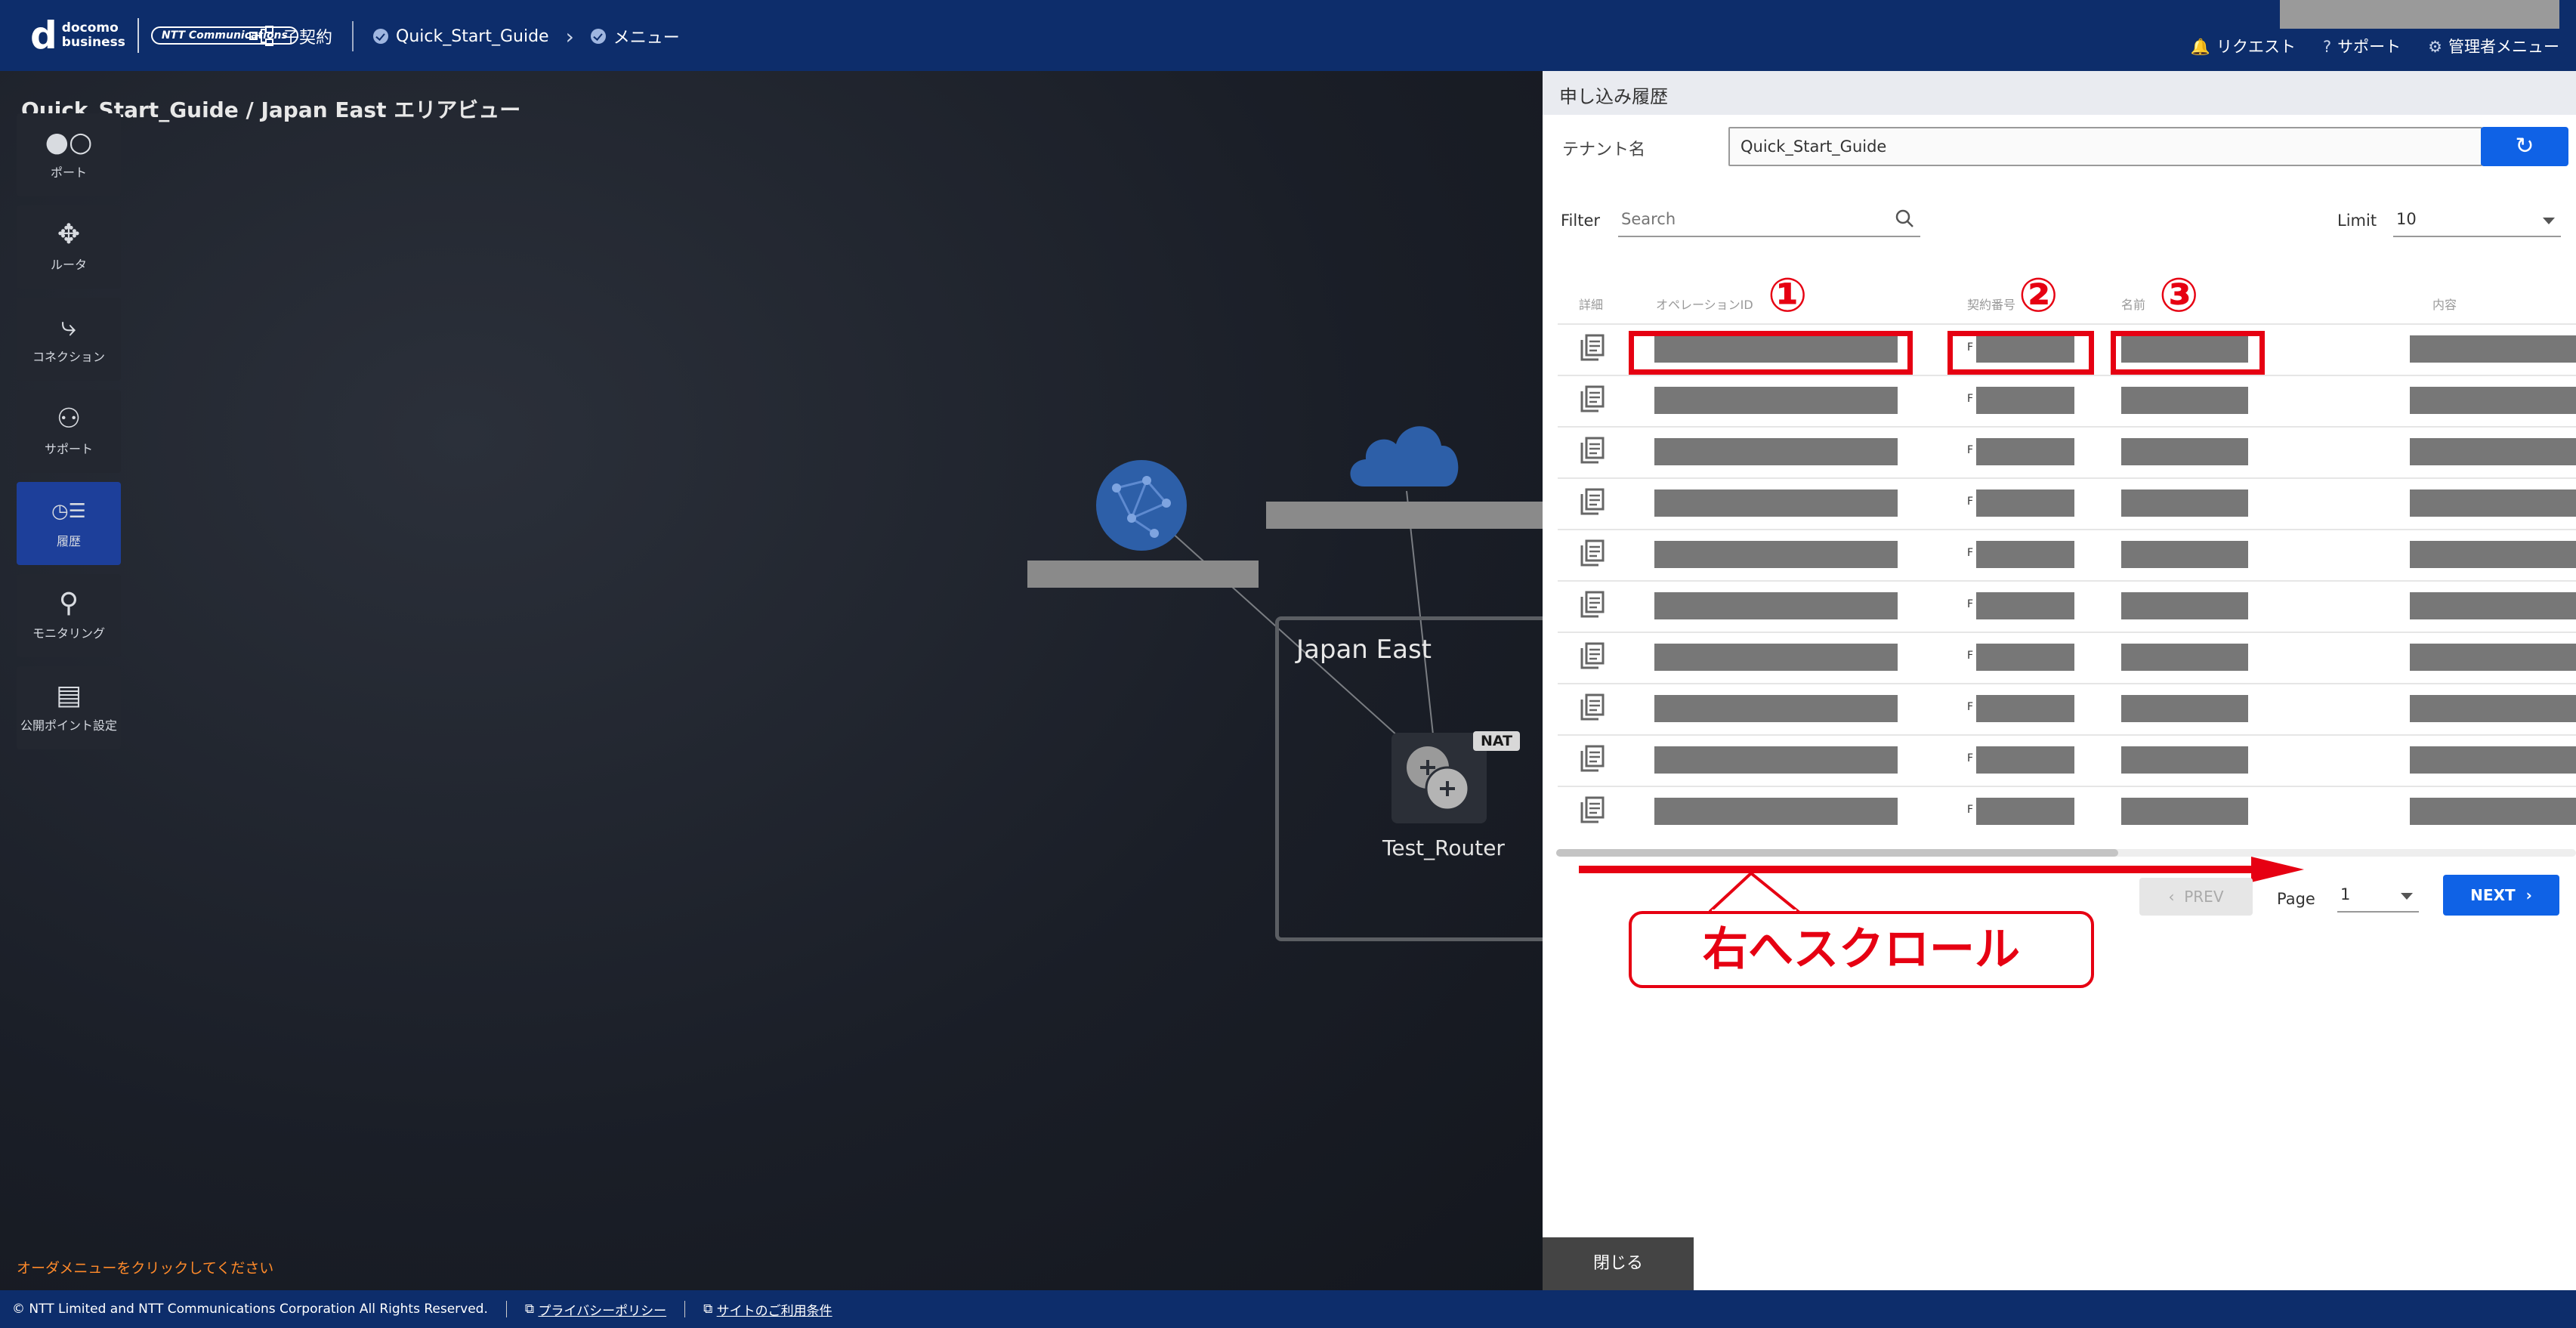 The height and width of the screenshot is (1328, 2576). What do you see at coordinates (1904, 218) in the screenshot?
I see `search-icon` at bounding box center [1904, 218].